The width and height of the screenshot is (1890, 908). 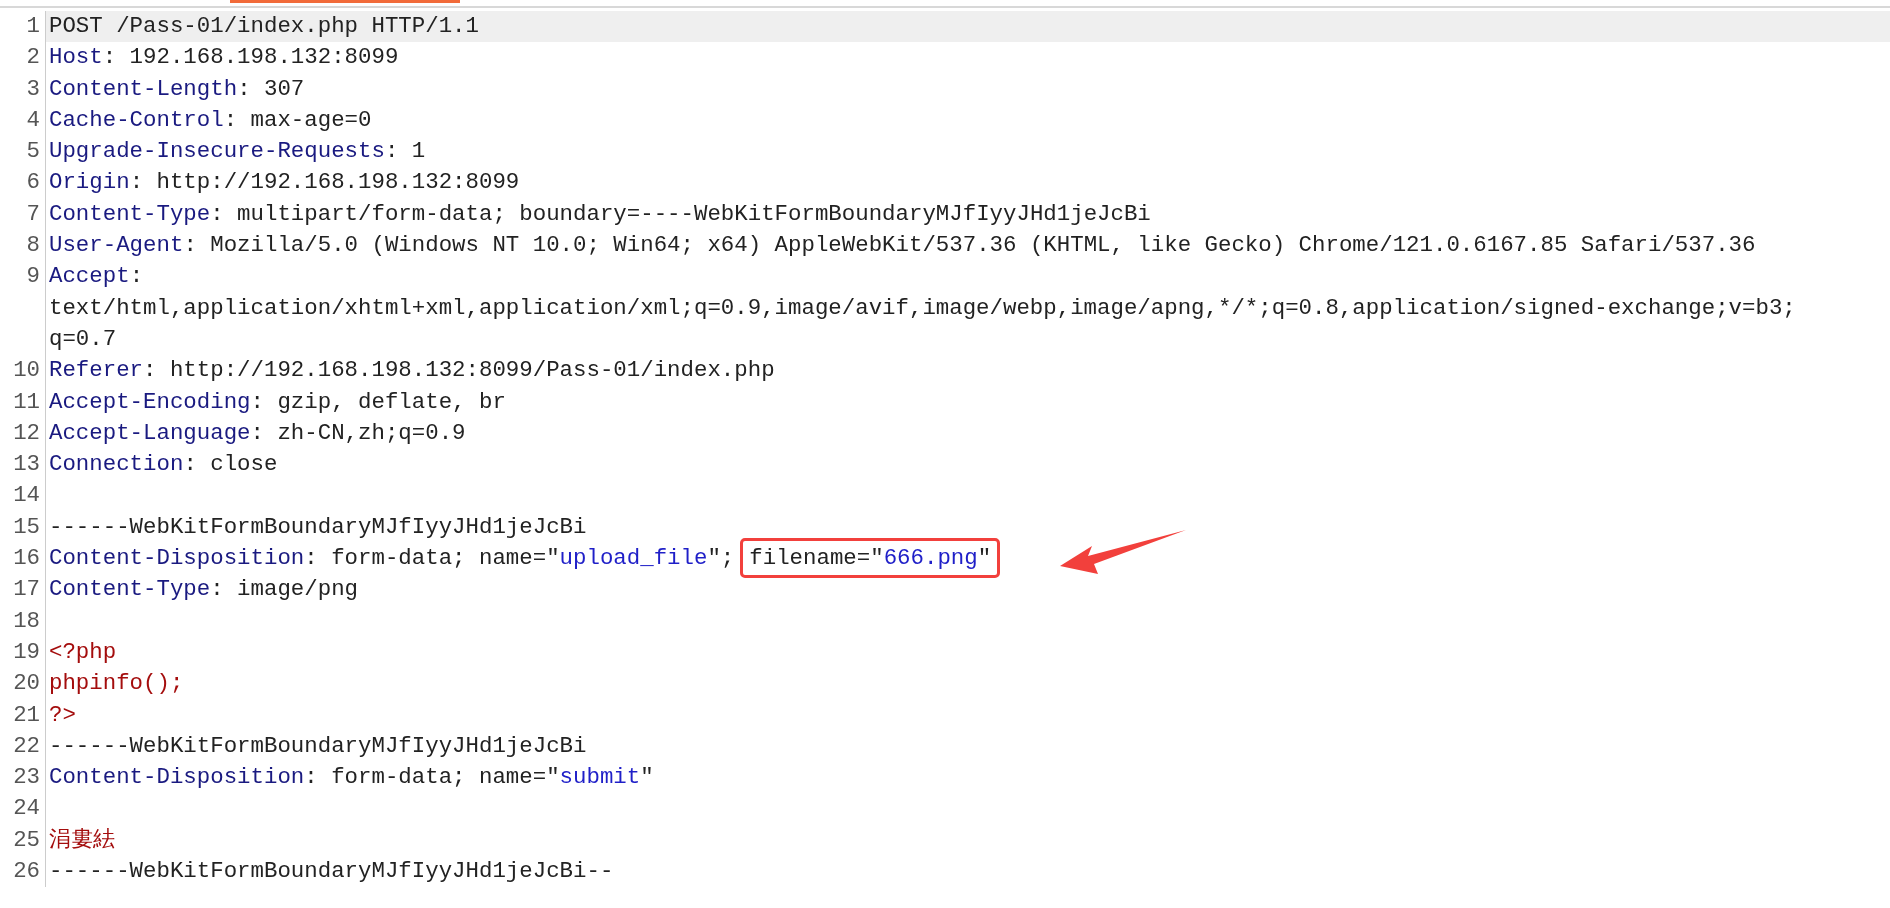 I want to click on code-text: : http://192.168.198.132:8099, so click(x=324, y=182).